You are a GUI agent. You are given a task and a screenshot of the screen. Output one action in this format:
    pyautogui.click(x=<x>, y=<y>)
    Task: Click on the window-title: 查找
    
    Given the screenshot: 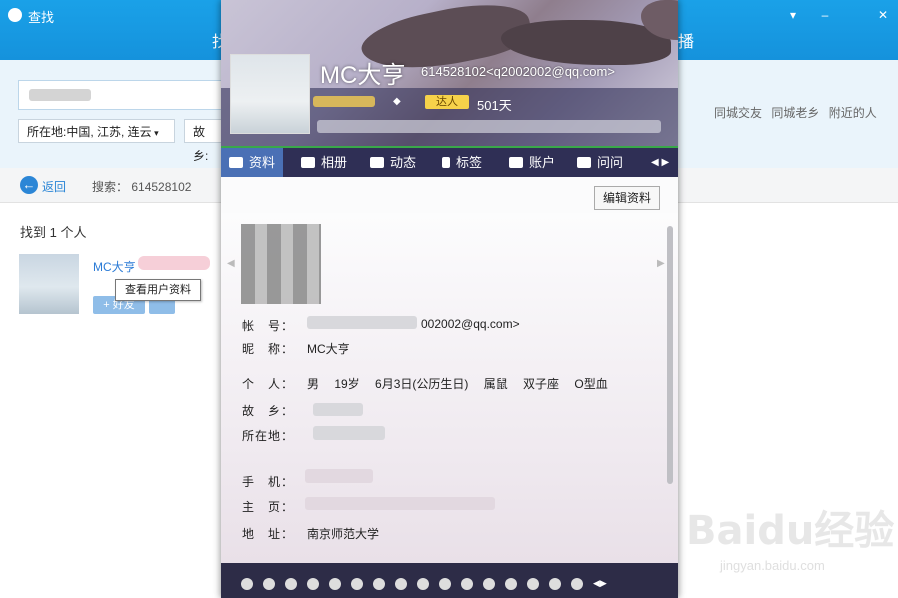 What is the action you would take?
    pyautogui.click(x=41, y=17)
    